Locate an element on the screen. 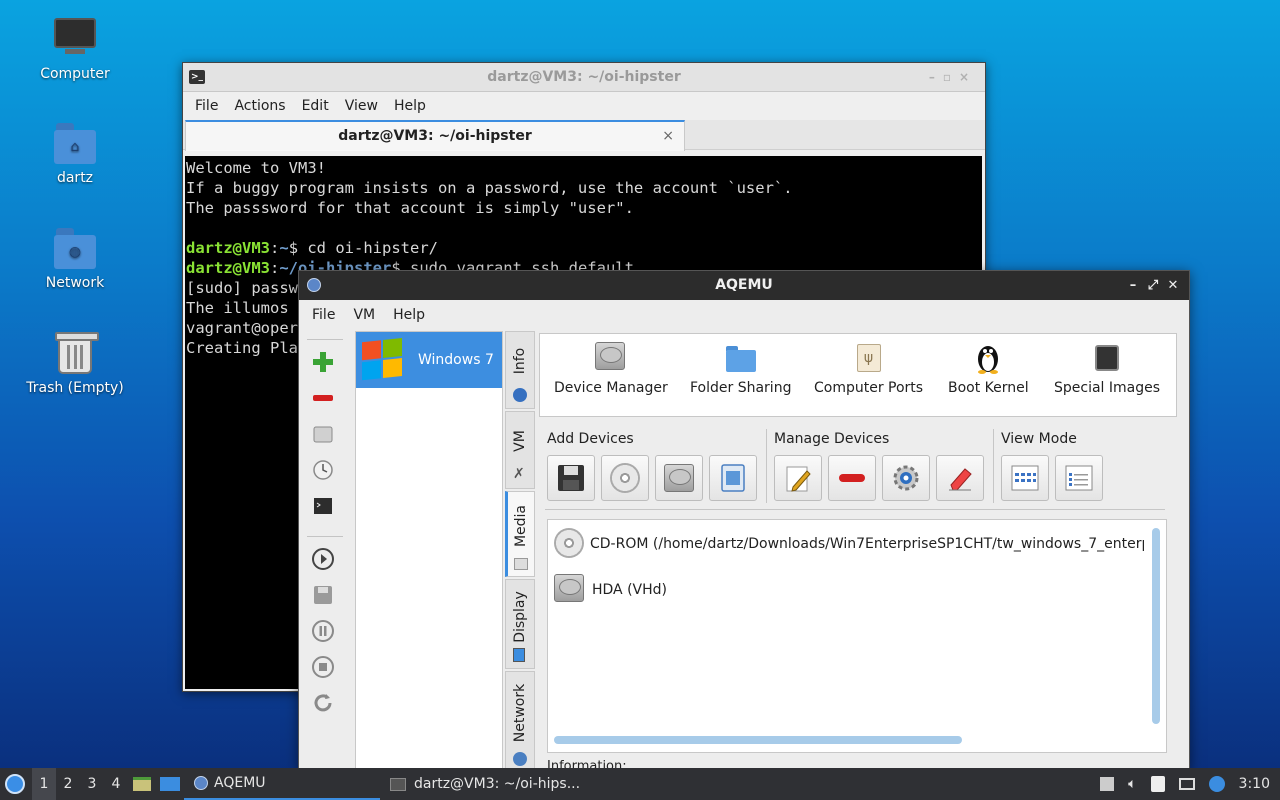 The width and height of the screenshot is (1280, 800). desktop-icon is located at coordinates (170, 784).